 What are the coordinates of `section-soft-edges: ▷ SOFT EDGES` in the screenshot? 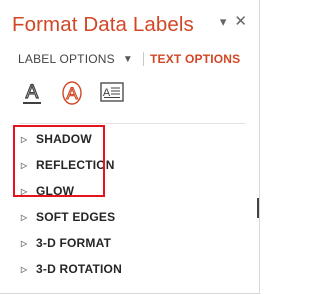 It's located at (70, 217).